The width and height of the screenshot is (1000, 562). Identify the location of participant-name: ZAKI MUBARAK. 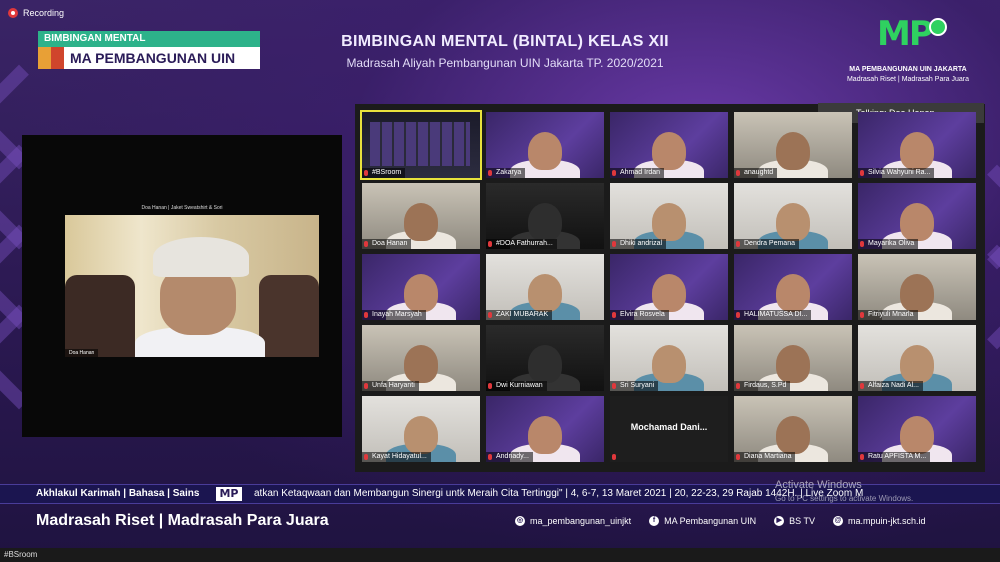
(519, 315).